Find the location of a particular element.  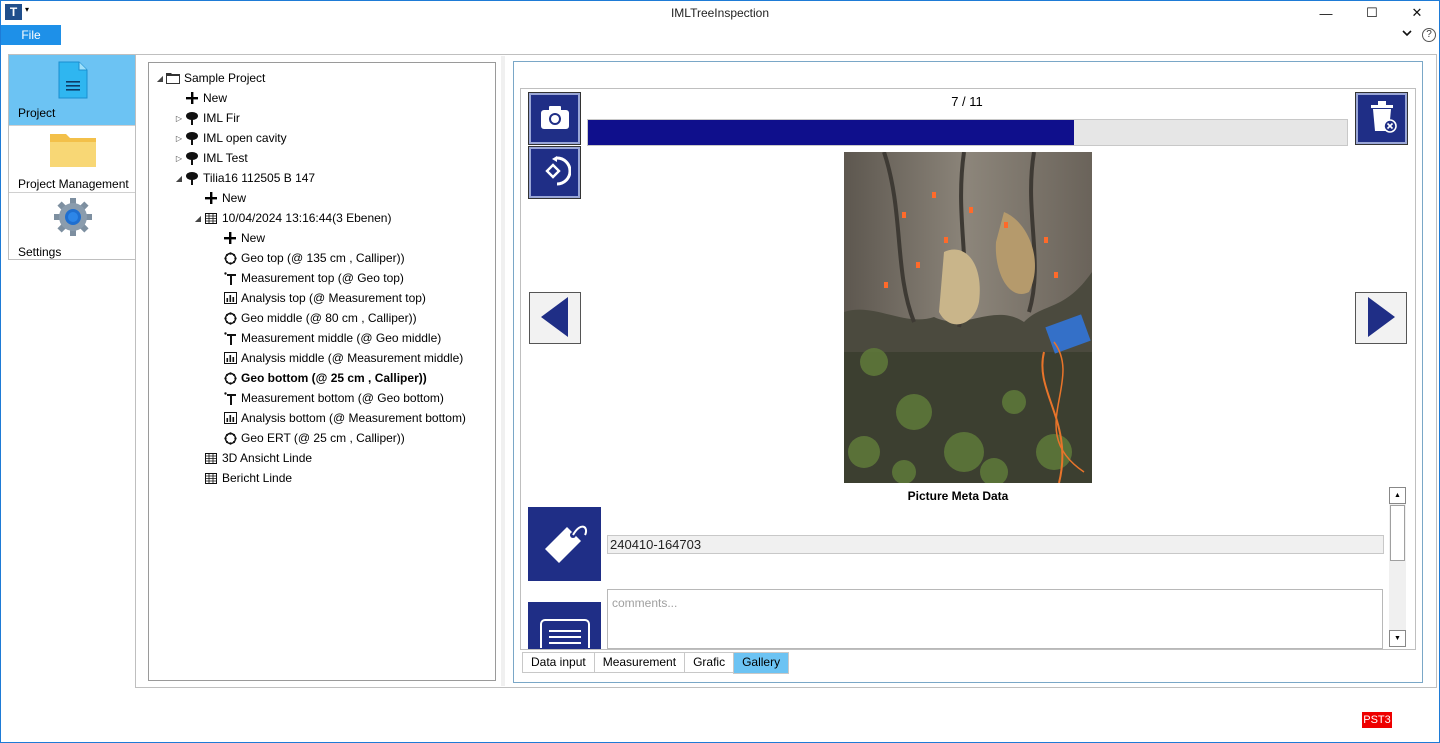

nav-item-project-management: Project Management is located at coordinates (72, 159).